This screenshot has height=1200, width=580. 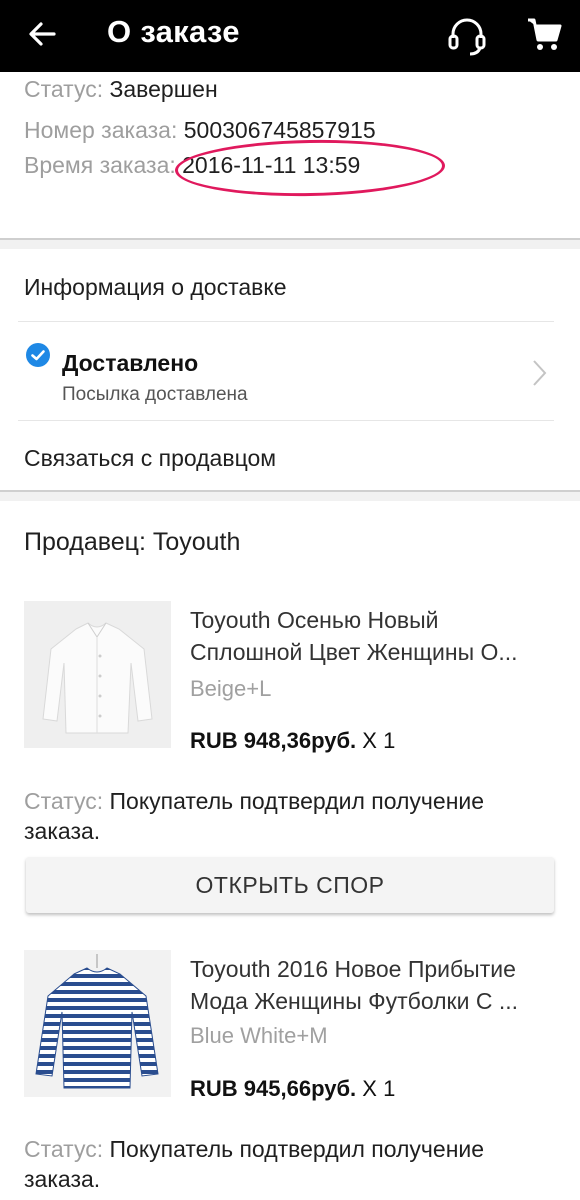 What do you see at coordinates (310, 168) in the screenshot?
I see `highlight-ring` at bounding box center [310, 168].